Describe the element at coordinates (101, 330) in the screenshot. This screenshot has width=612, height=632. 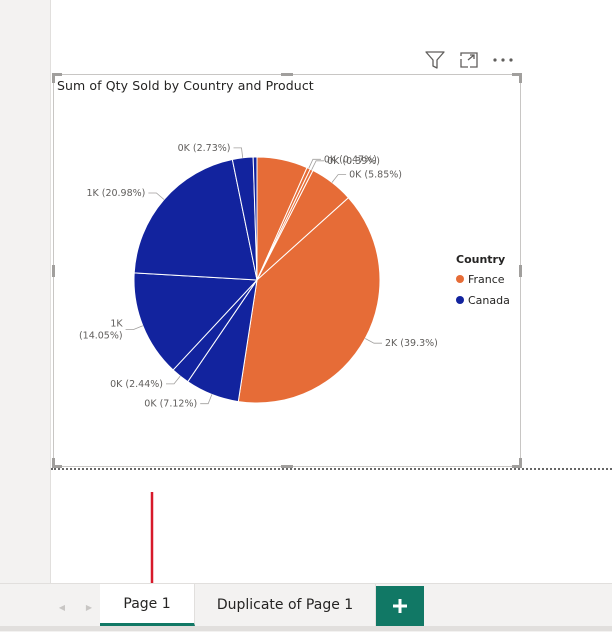
I see `data-label-7: 1K (14.05%)` at that location.